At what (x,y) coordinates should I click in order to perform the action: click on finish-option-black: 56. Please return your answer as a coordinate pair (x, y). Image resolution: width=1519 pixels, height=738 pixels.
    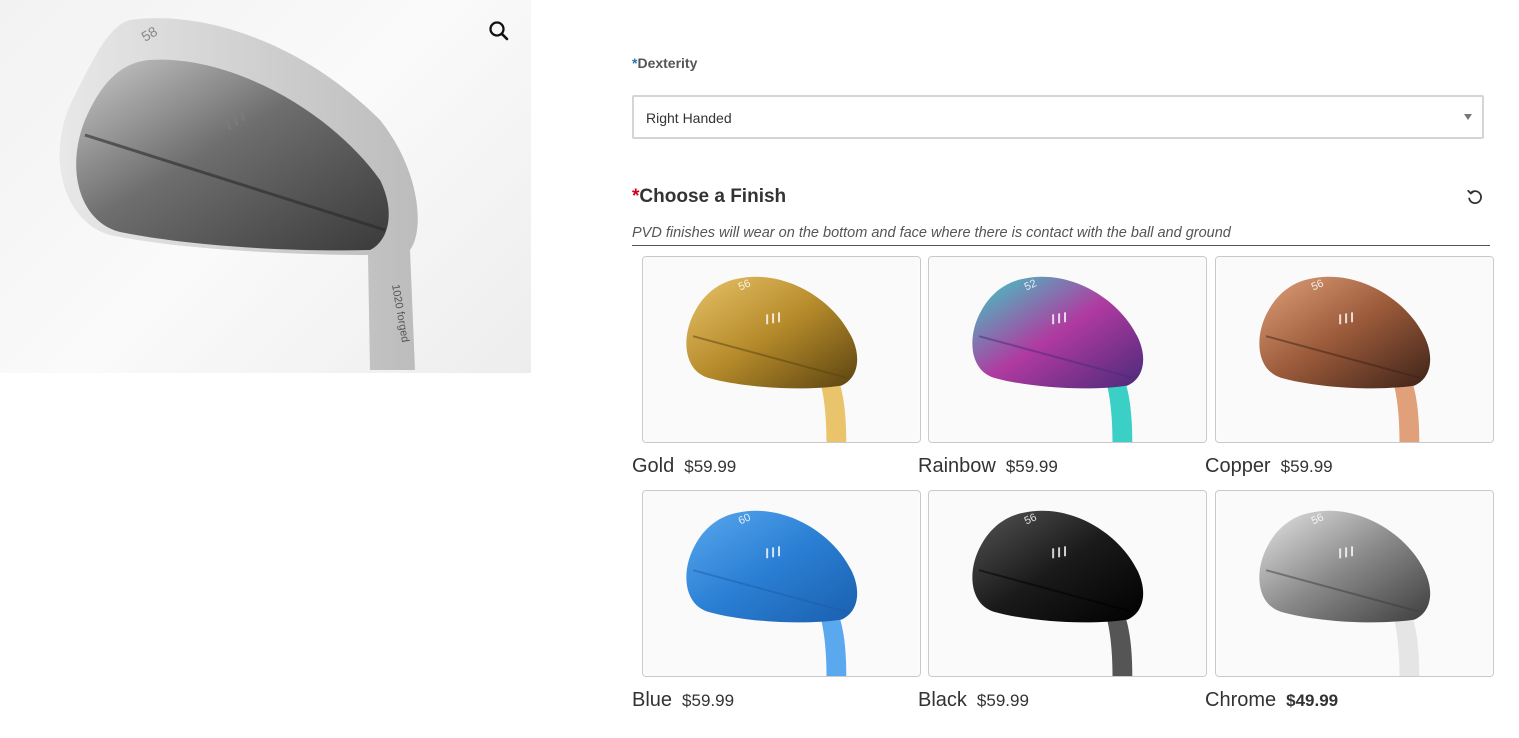
    Looking at the image, I should click on (1067, 583).